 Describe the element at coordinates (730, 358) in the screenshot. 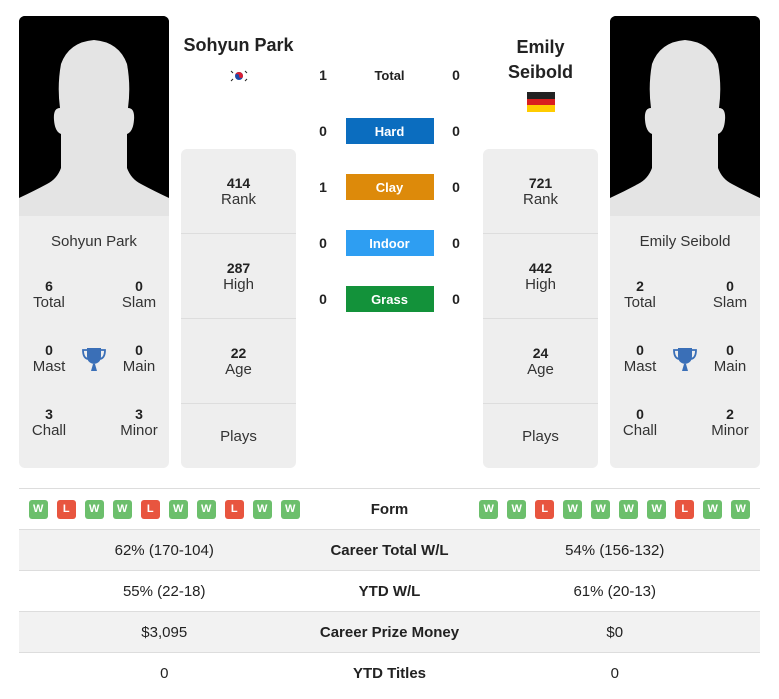

I see `player2-main-titles: 0 Main` at that location.